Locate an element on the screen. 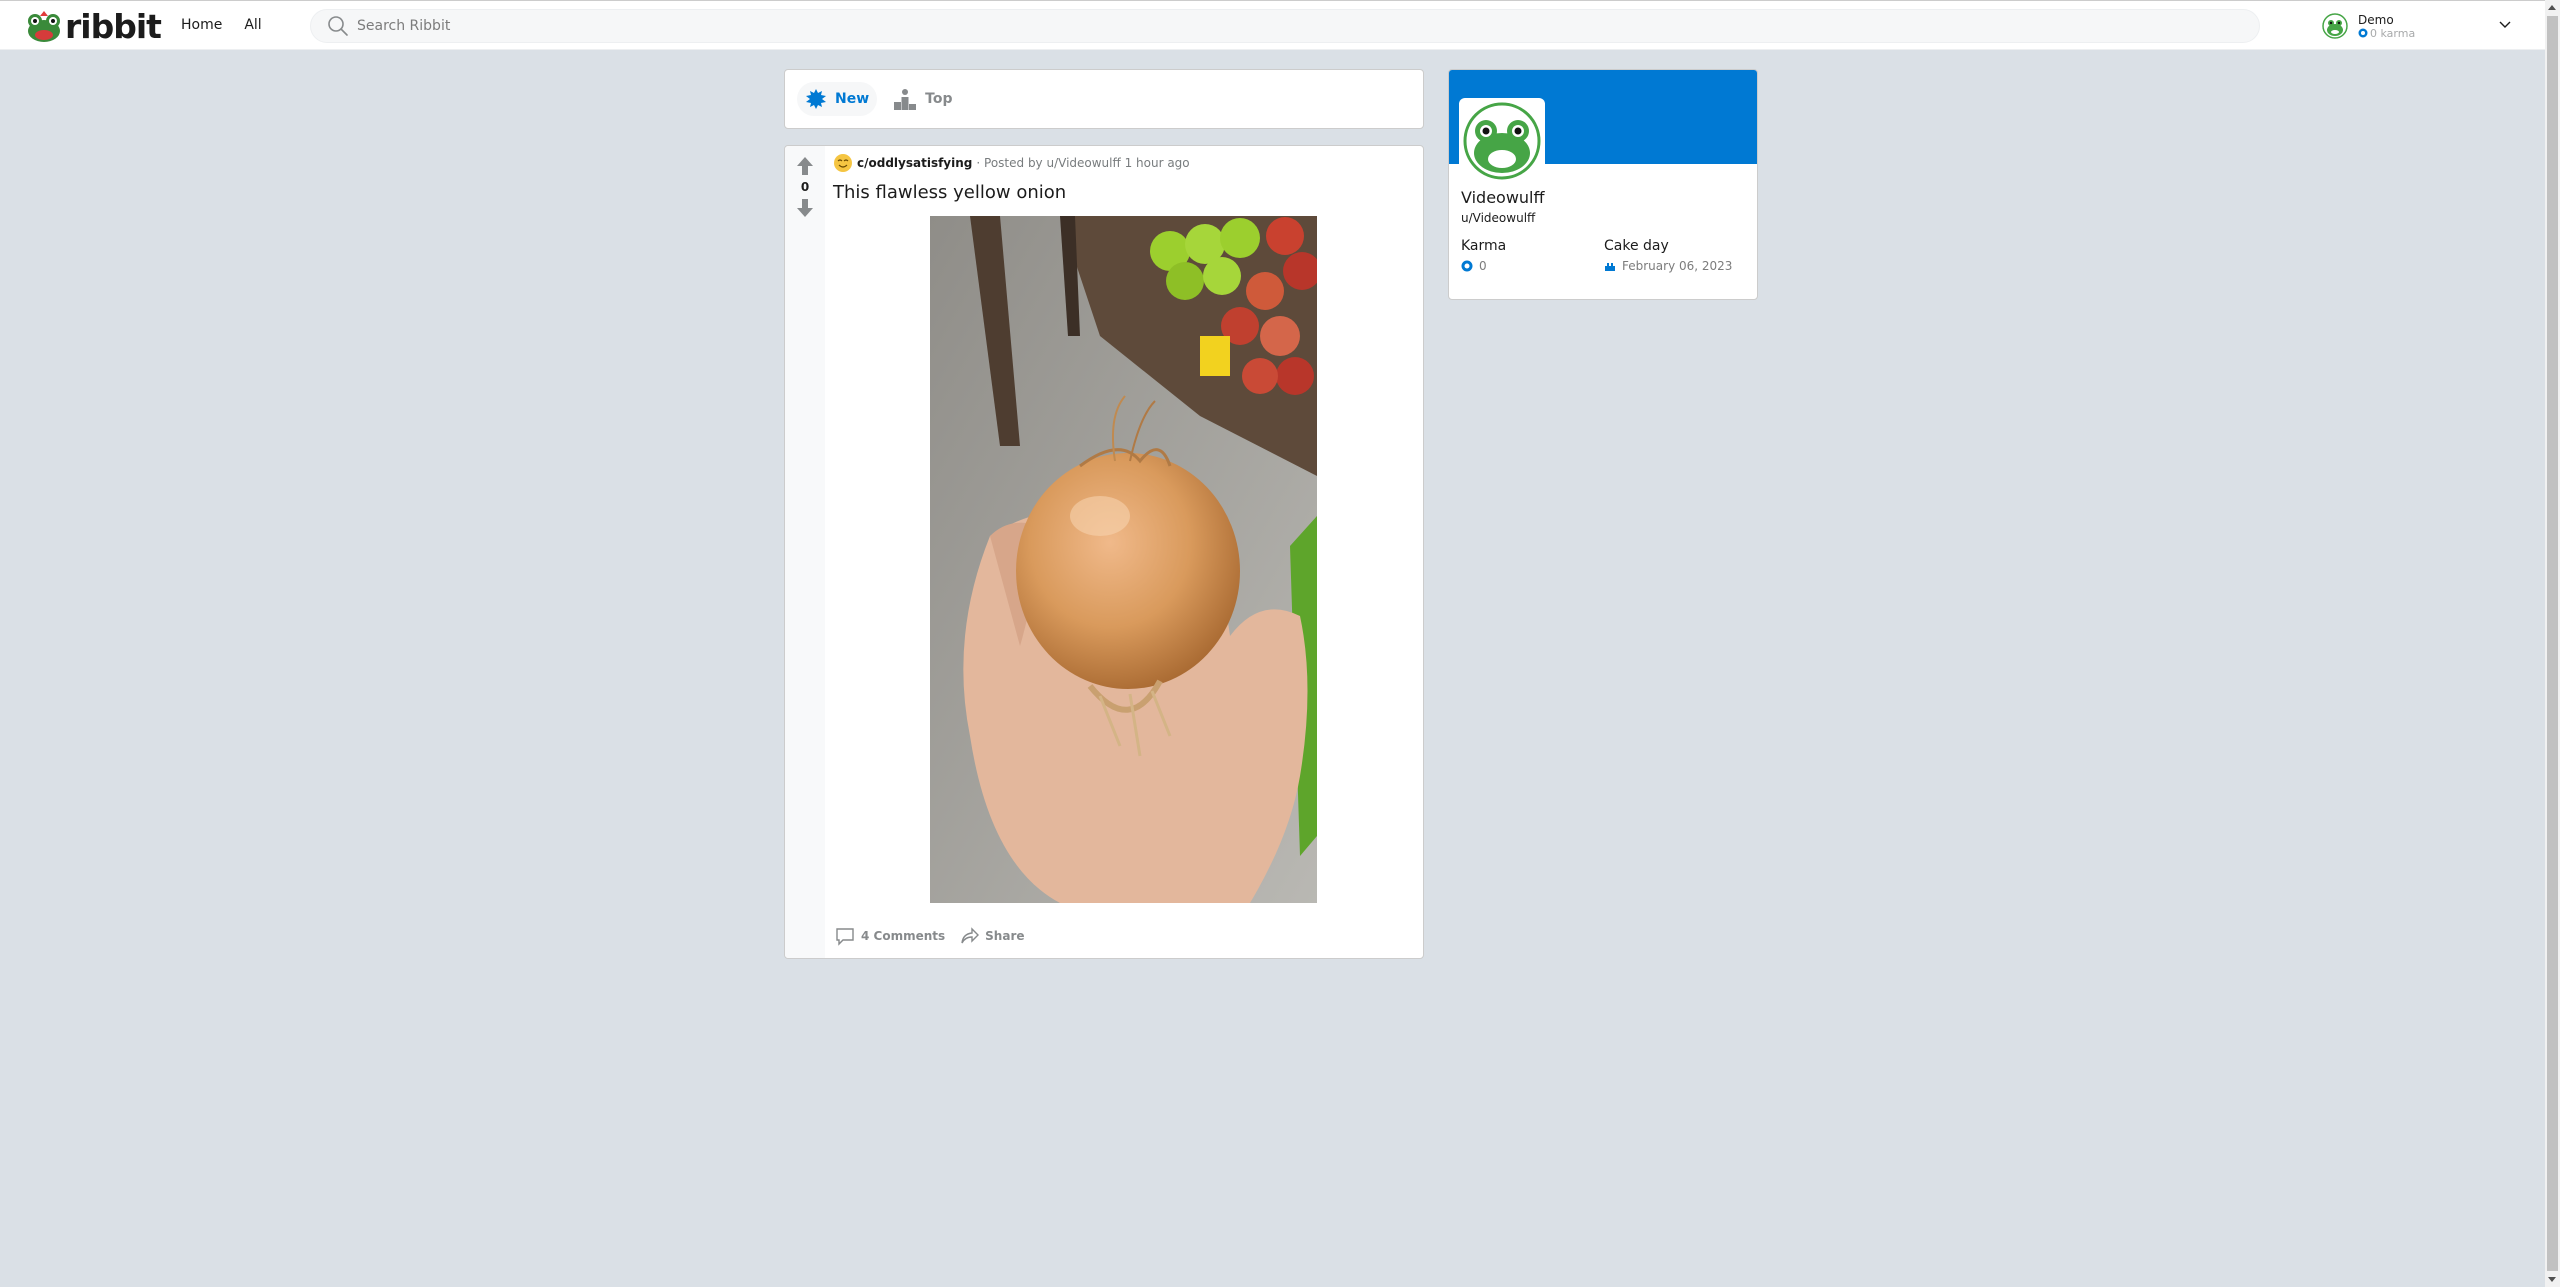 This screenshot has width=2560, height=1287. user-info: Demo 0 karma is located at coordinates (2386, 26).